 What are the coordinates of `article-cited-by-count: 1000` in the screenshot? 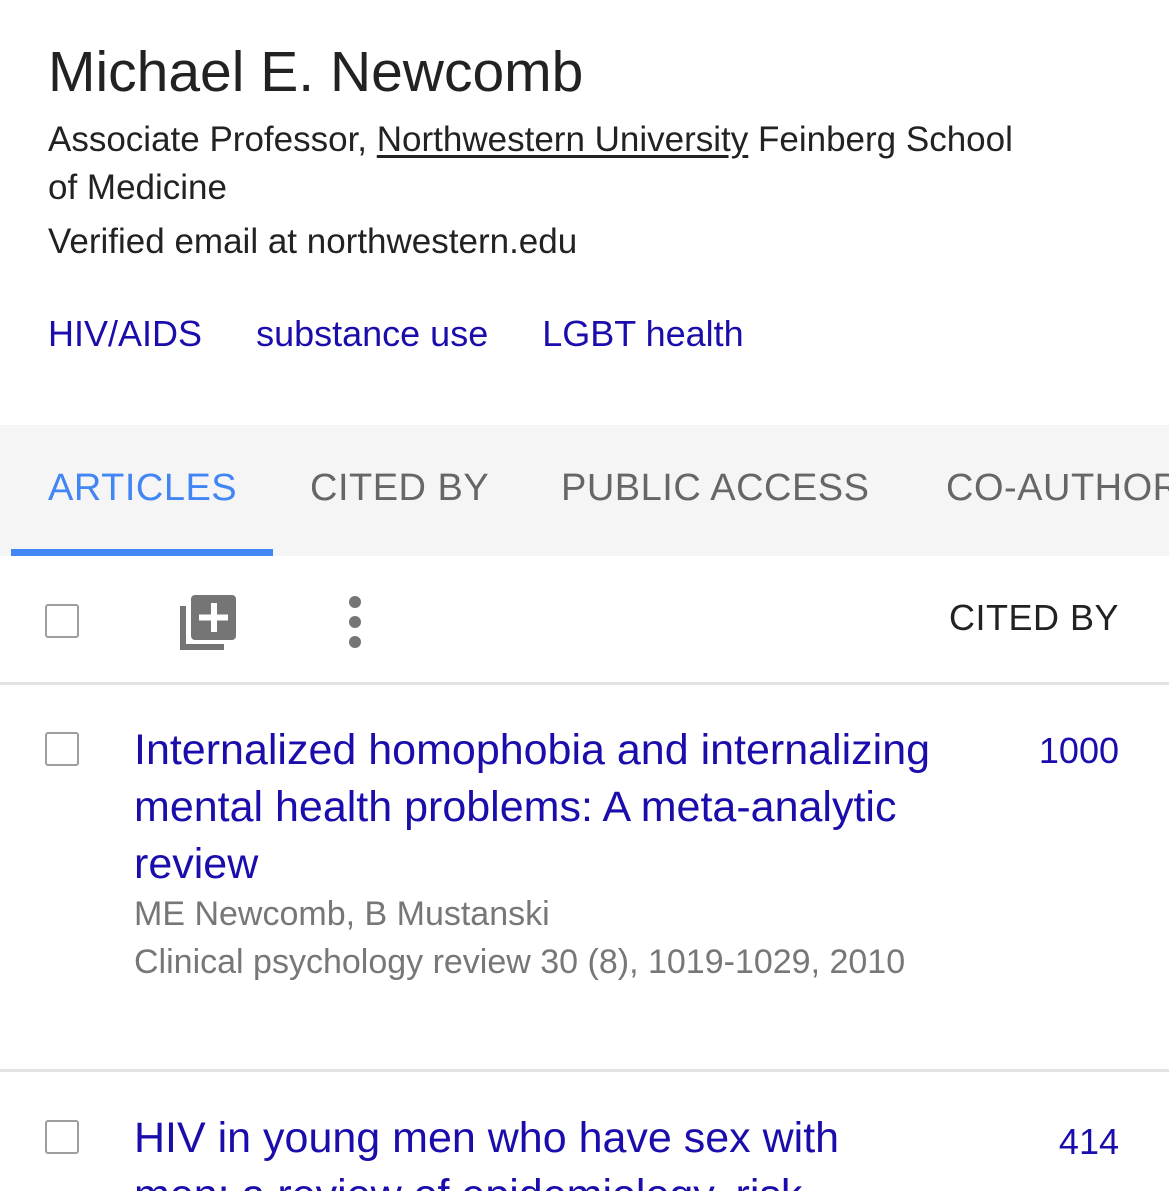 It's located at (1079, 751).